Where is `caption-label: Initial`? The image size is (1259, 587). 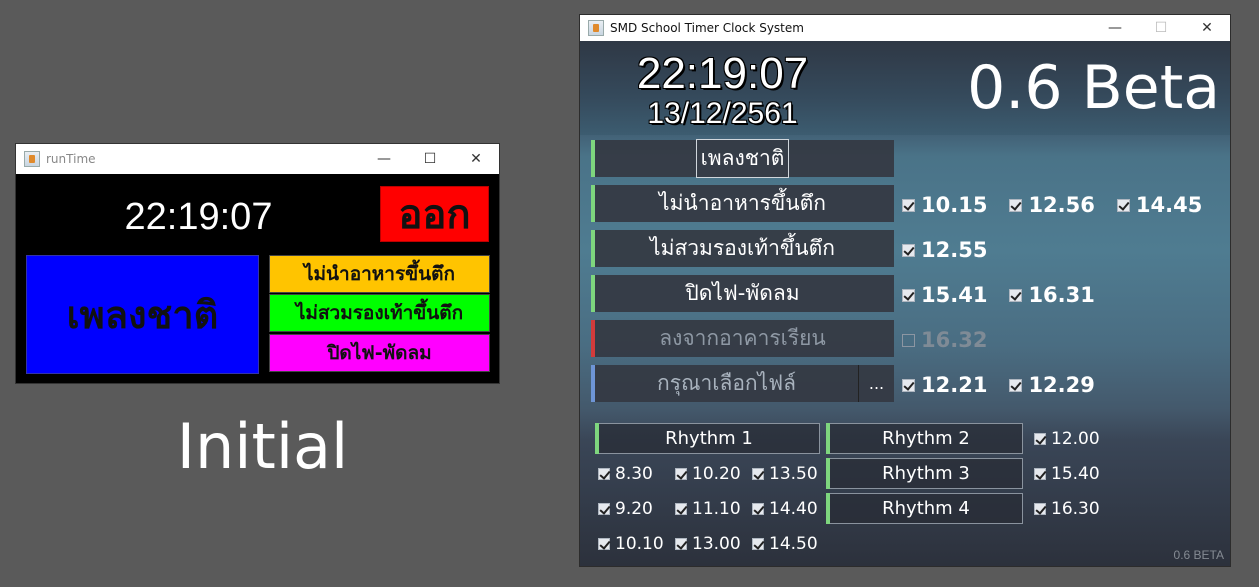
caption-label: Initial is located at coordinates (262, 446).